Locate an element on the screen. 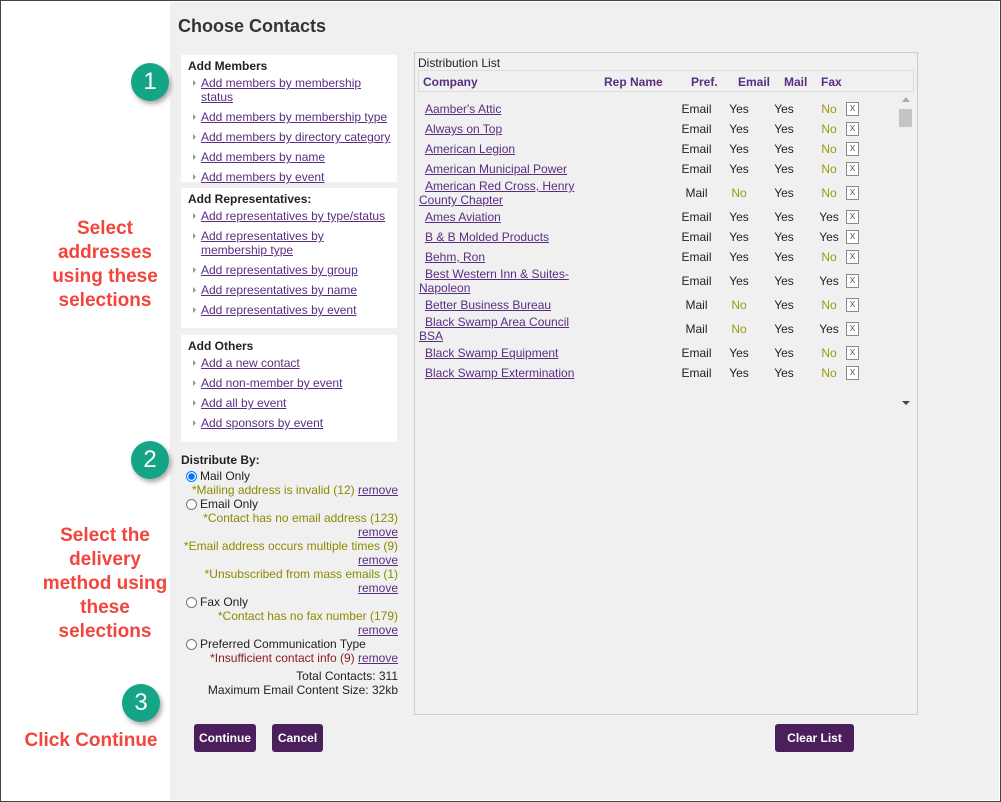  fax-cell: Yes is located at coordinates (829, 281).